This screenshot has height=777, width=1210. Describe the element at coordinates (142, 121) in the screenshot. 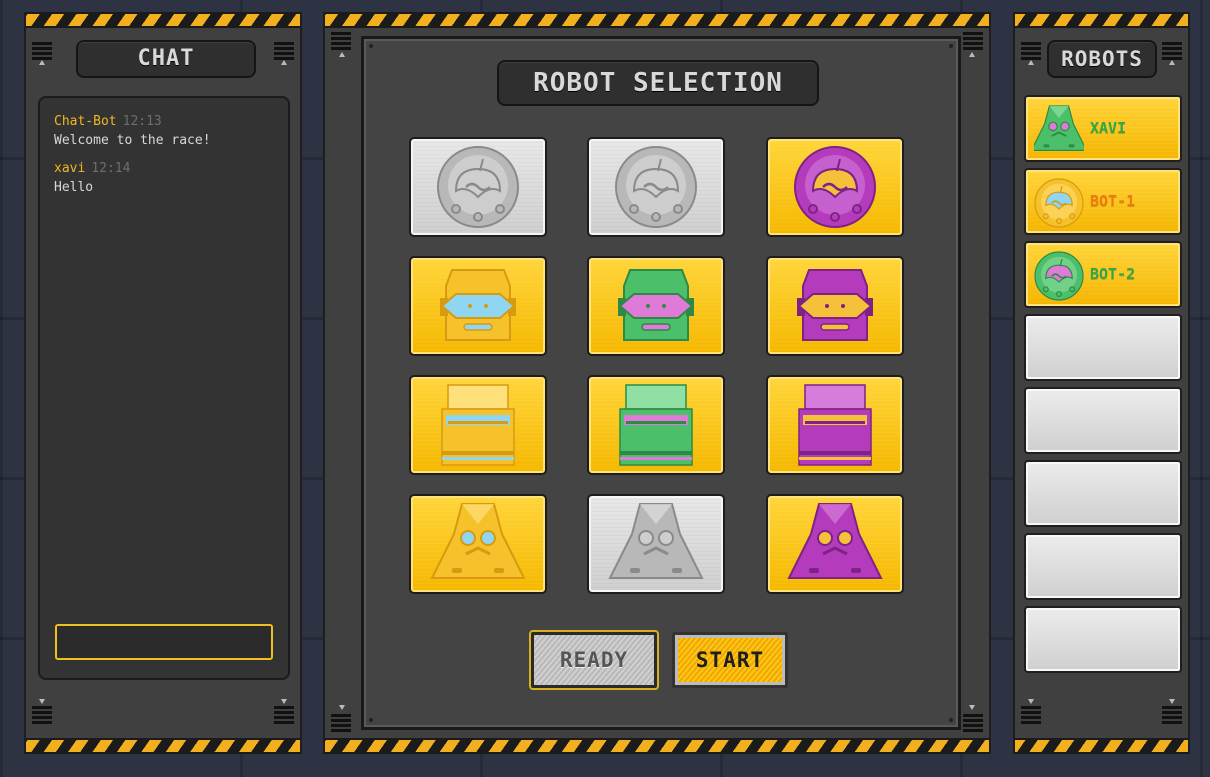

I see `chat-timestamp: 12:13` at that location.